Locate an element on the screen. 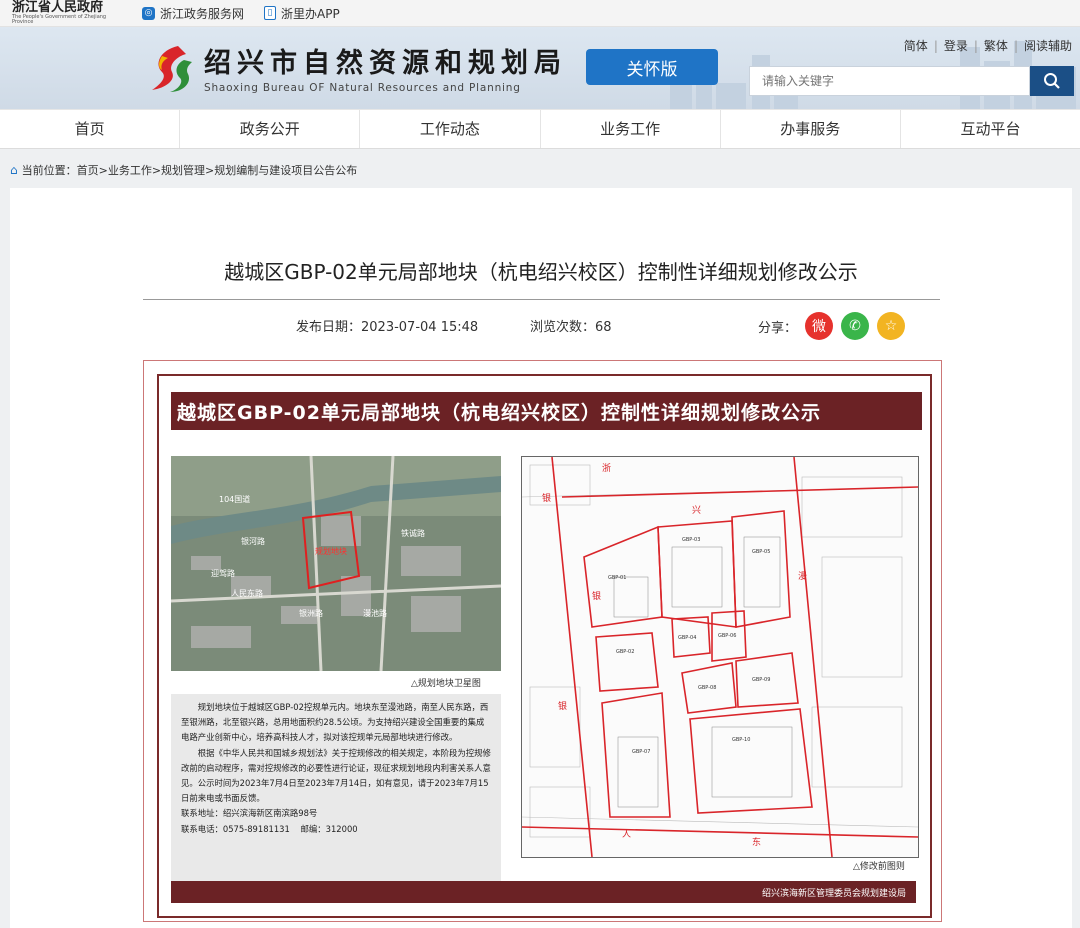 This screenshot has height=928, width=1080. zjzwfw-link: ◎ 浙江政务服务网 is located at coordinates (193, 13).